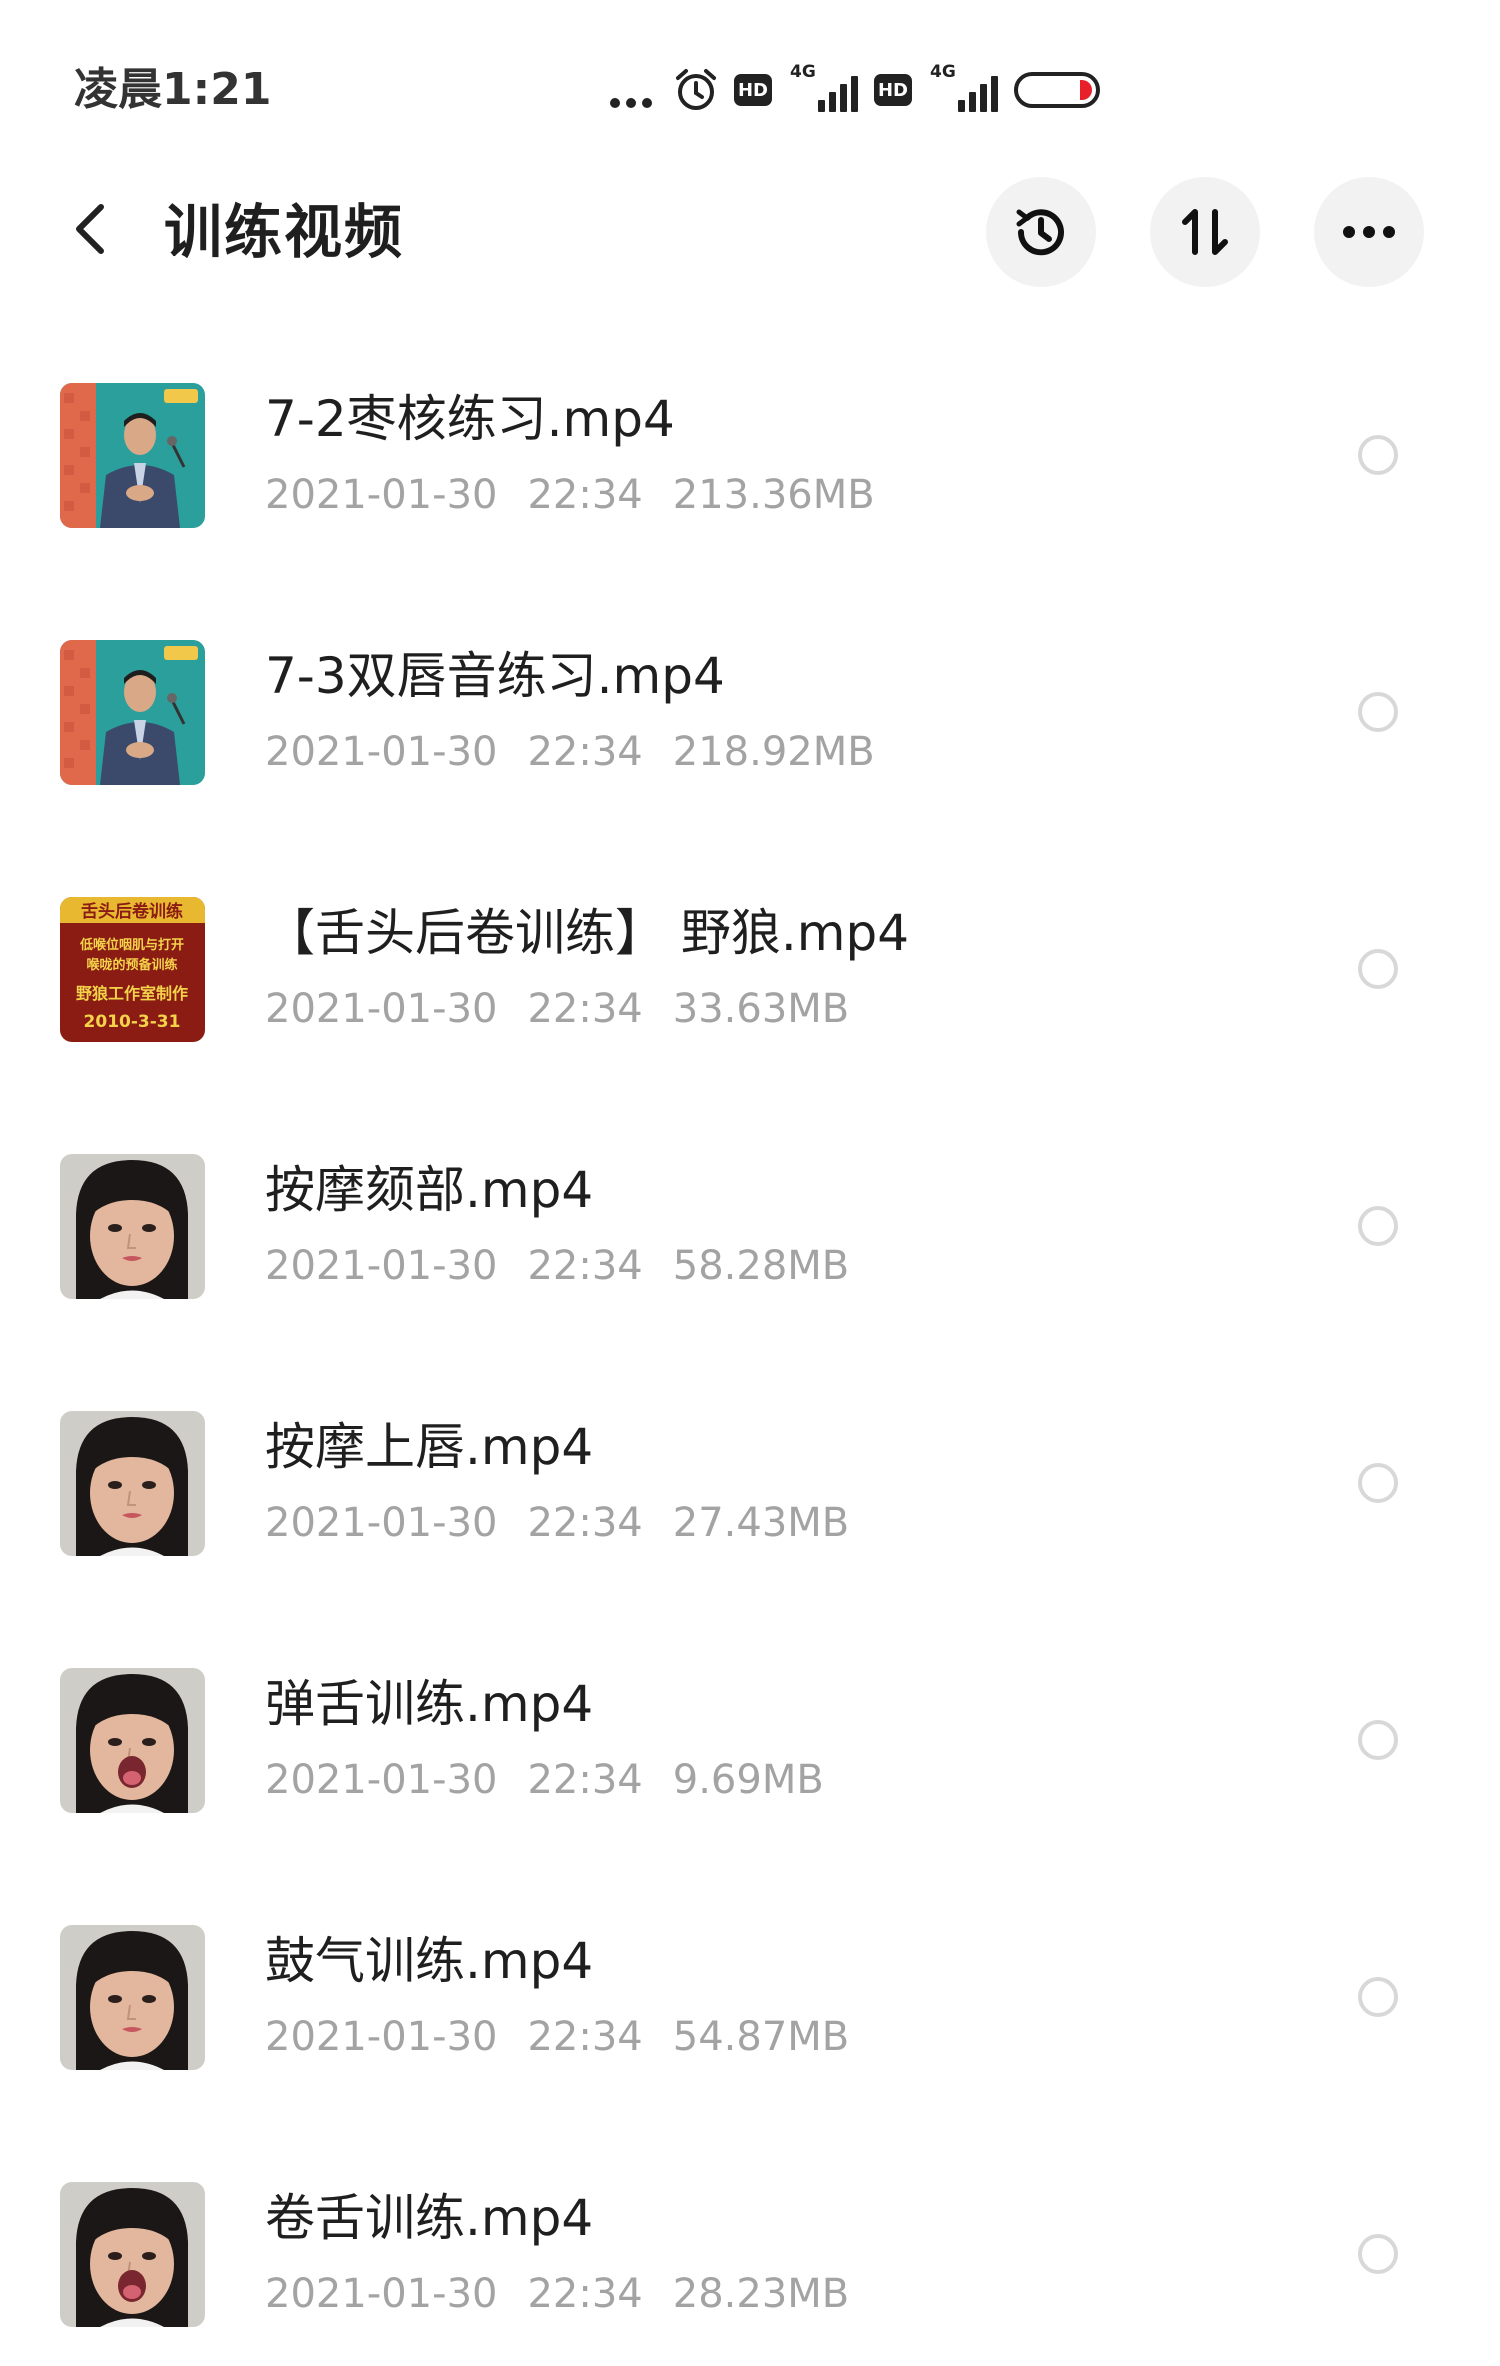  I want to click on thumb-caption-text: 喉咙的预备训练, so click(131, 965).